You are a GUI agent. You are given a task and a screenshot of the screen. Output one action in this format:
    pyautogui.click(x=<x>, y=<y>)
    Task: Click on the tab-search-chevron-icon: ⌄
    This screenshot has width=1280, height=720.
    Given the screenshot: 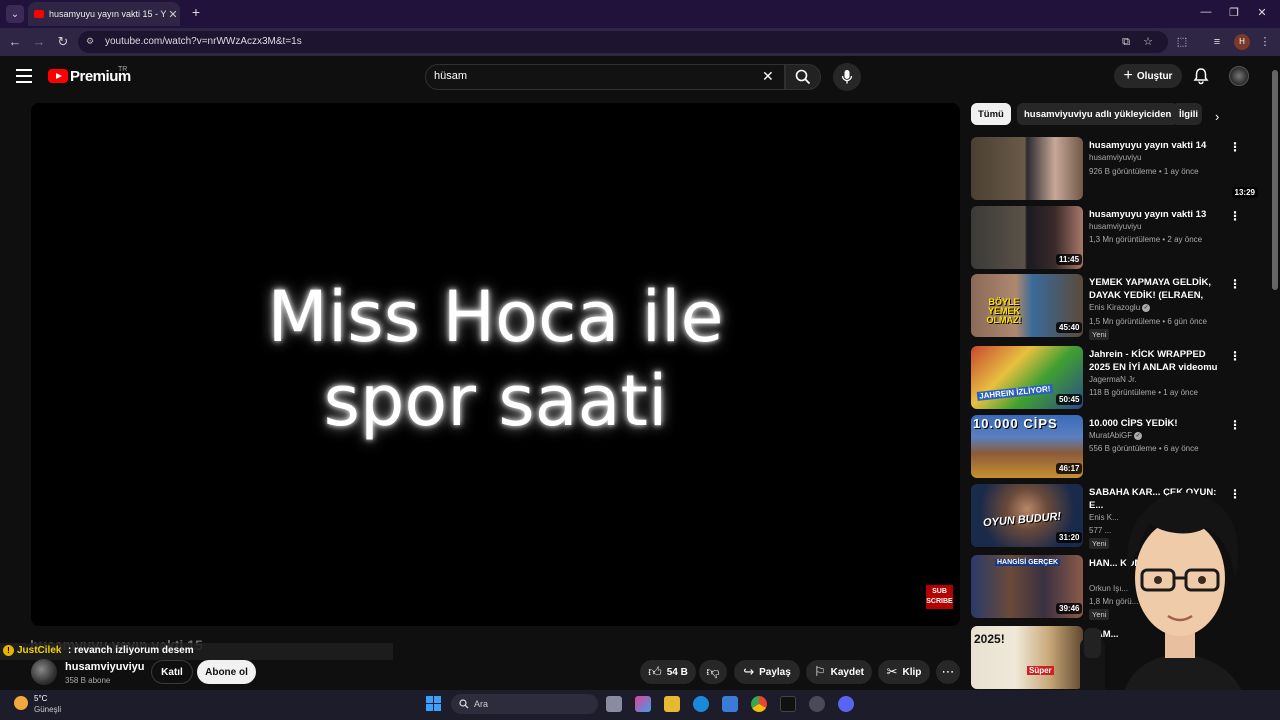 What is the action you would take?
    pyautogui.click(x=15, y=14)
    